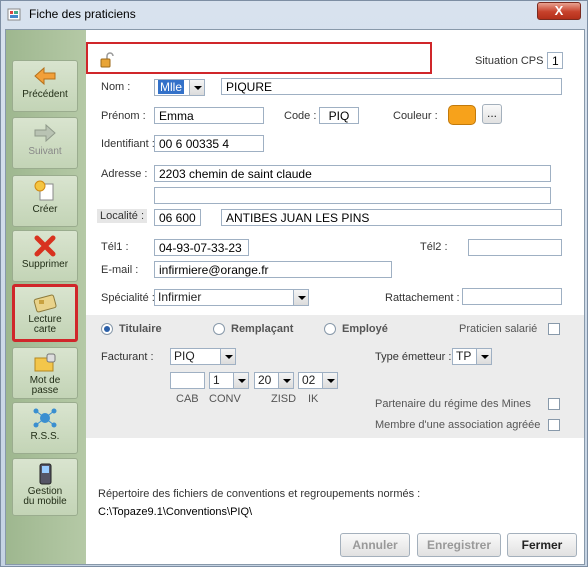  I want to click on rss-button: R.S.S., so click(45, 428).